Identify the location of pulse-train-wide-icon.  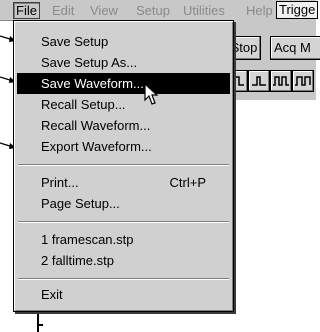
(303, 81).